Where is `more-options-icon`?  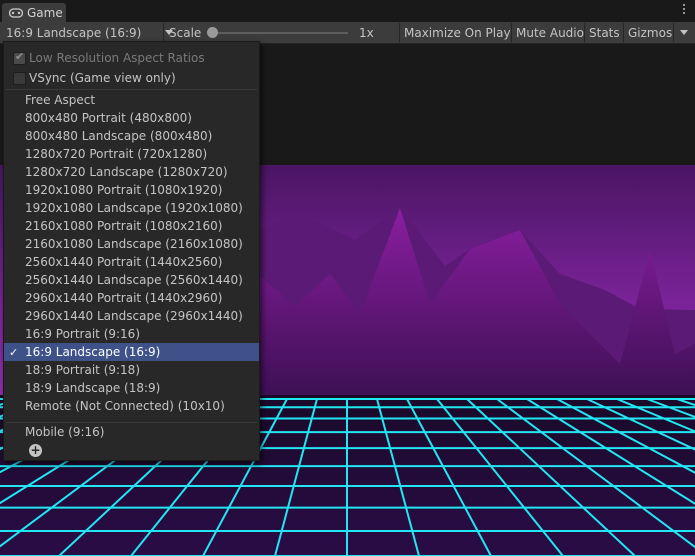
more-options-icon is located at coordinates (684, 11).